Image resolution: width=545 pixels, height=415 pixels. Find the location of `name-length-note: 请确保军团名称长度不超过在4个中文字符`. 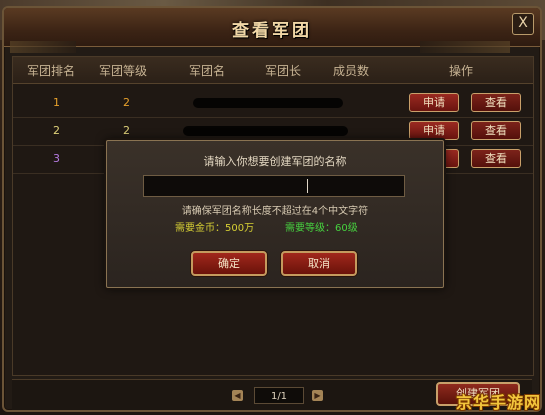

name-length-note: 请确保军团名称长度不超过在4个中文字符 is located at coordinates (275, 211).